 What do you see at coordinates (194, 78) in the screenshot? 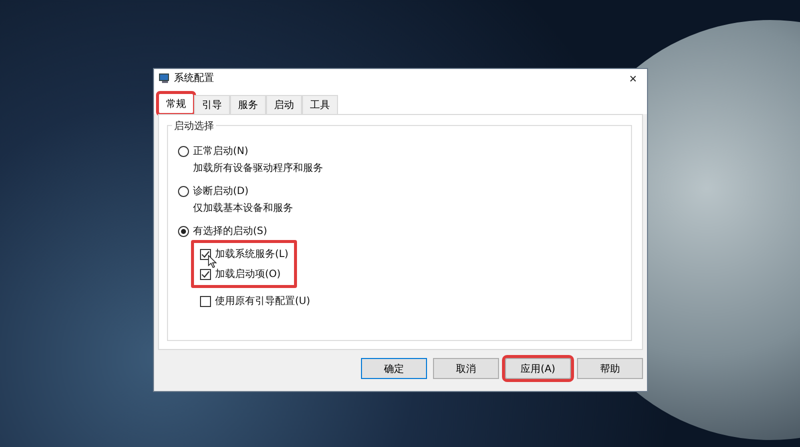
I see `window-title: 系统配置` at bounding box center [194, 78].